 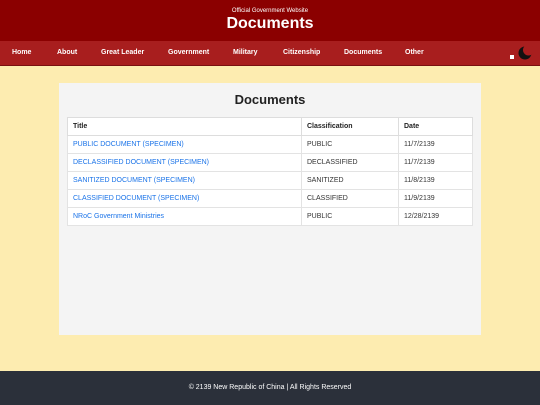 I want to click on nav-item-military: Military, so click(x=245, y=53).